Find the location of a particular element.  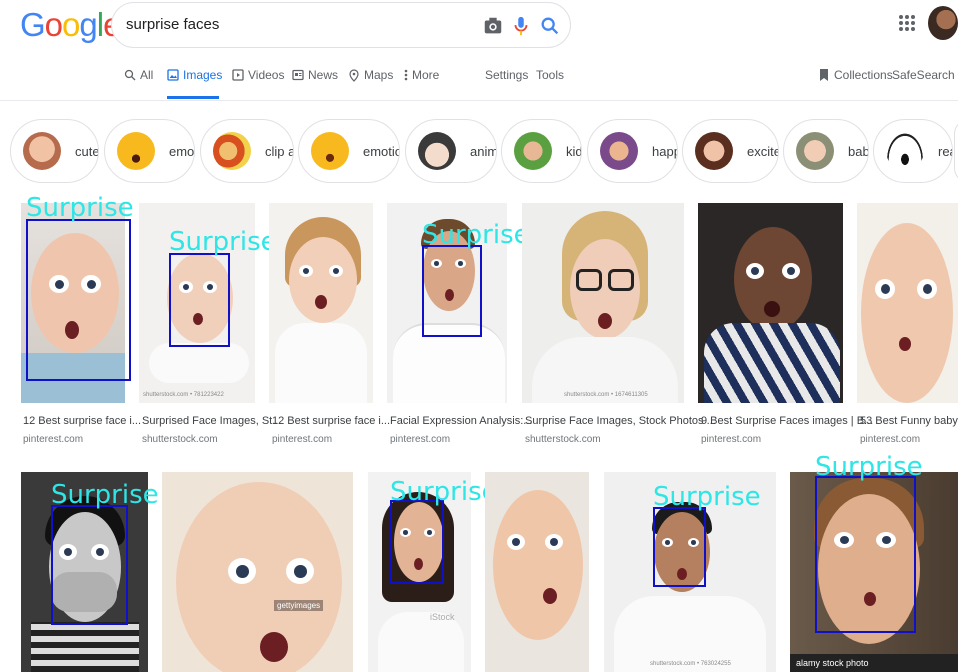

collections-label: Collections is located at coordinates (863, 75).